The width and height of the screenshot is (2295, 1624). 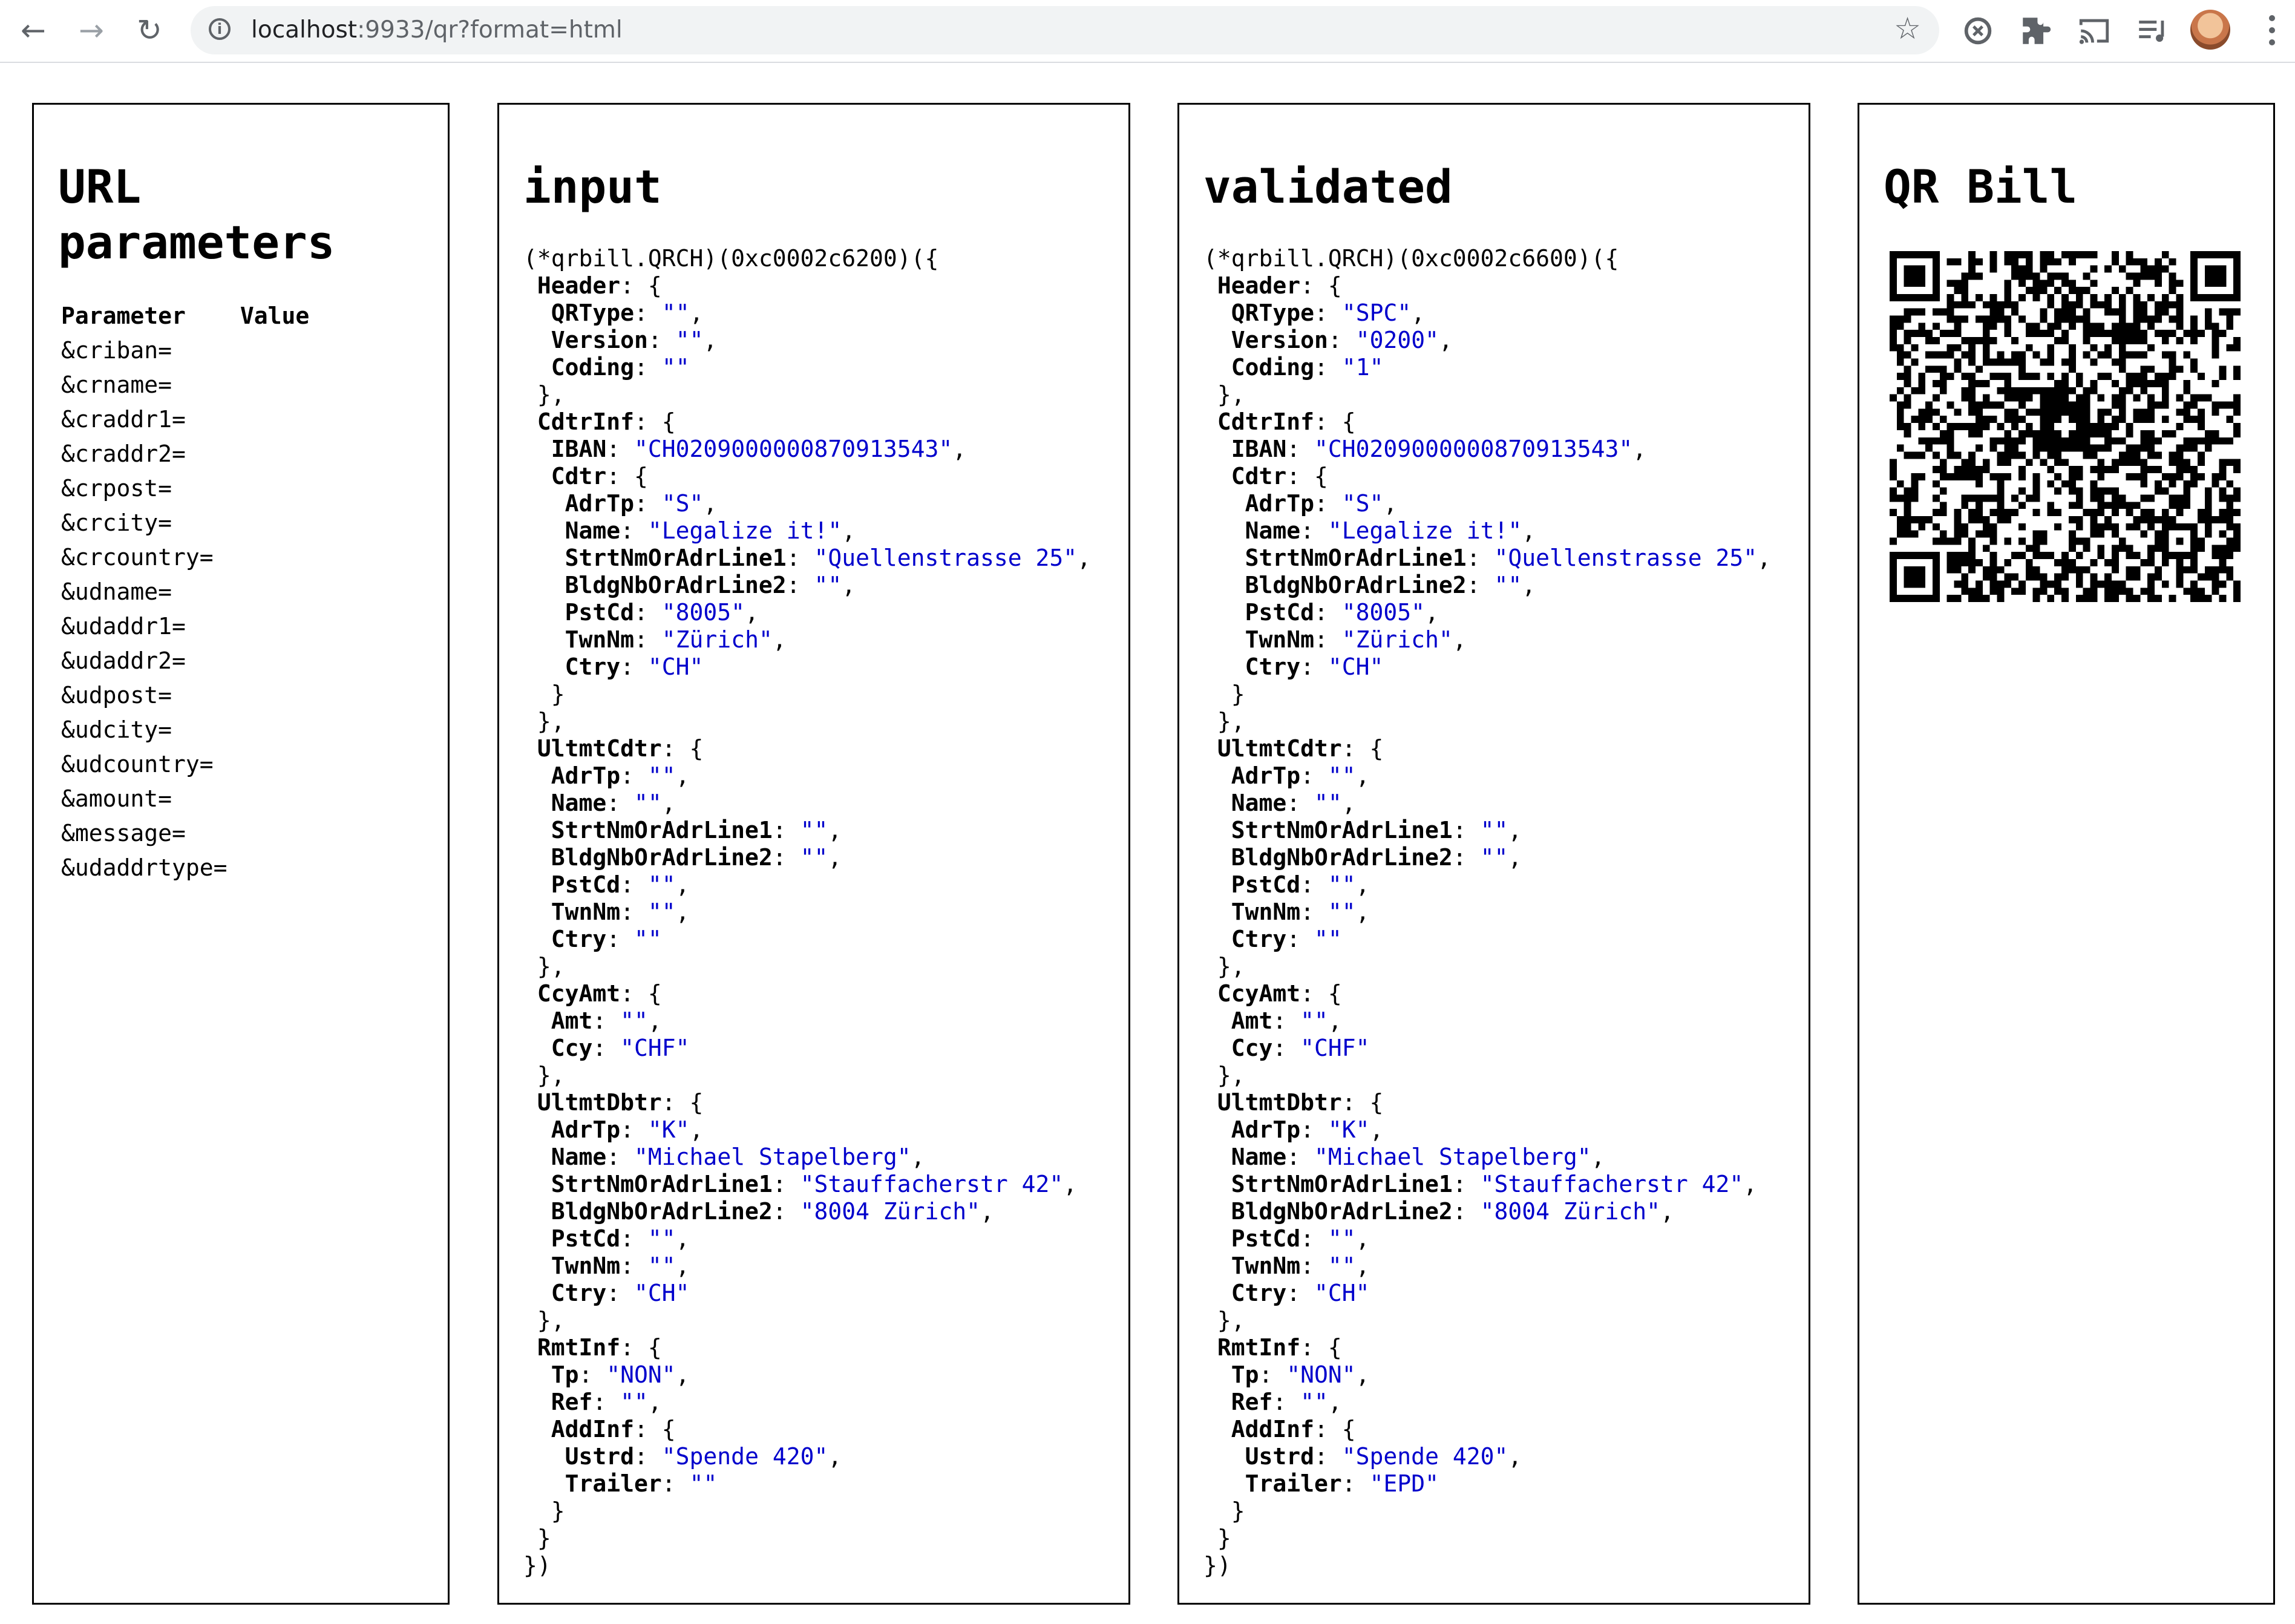 What do you see at coordinates (2272, 30) in the screenshot?
I see `kebab-menu-icon` at bounding box center [2272, 30].